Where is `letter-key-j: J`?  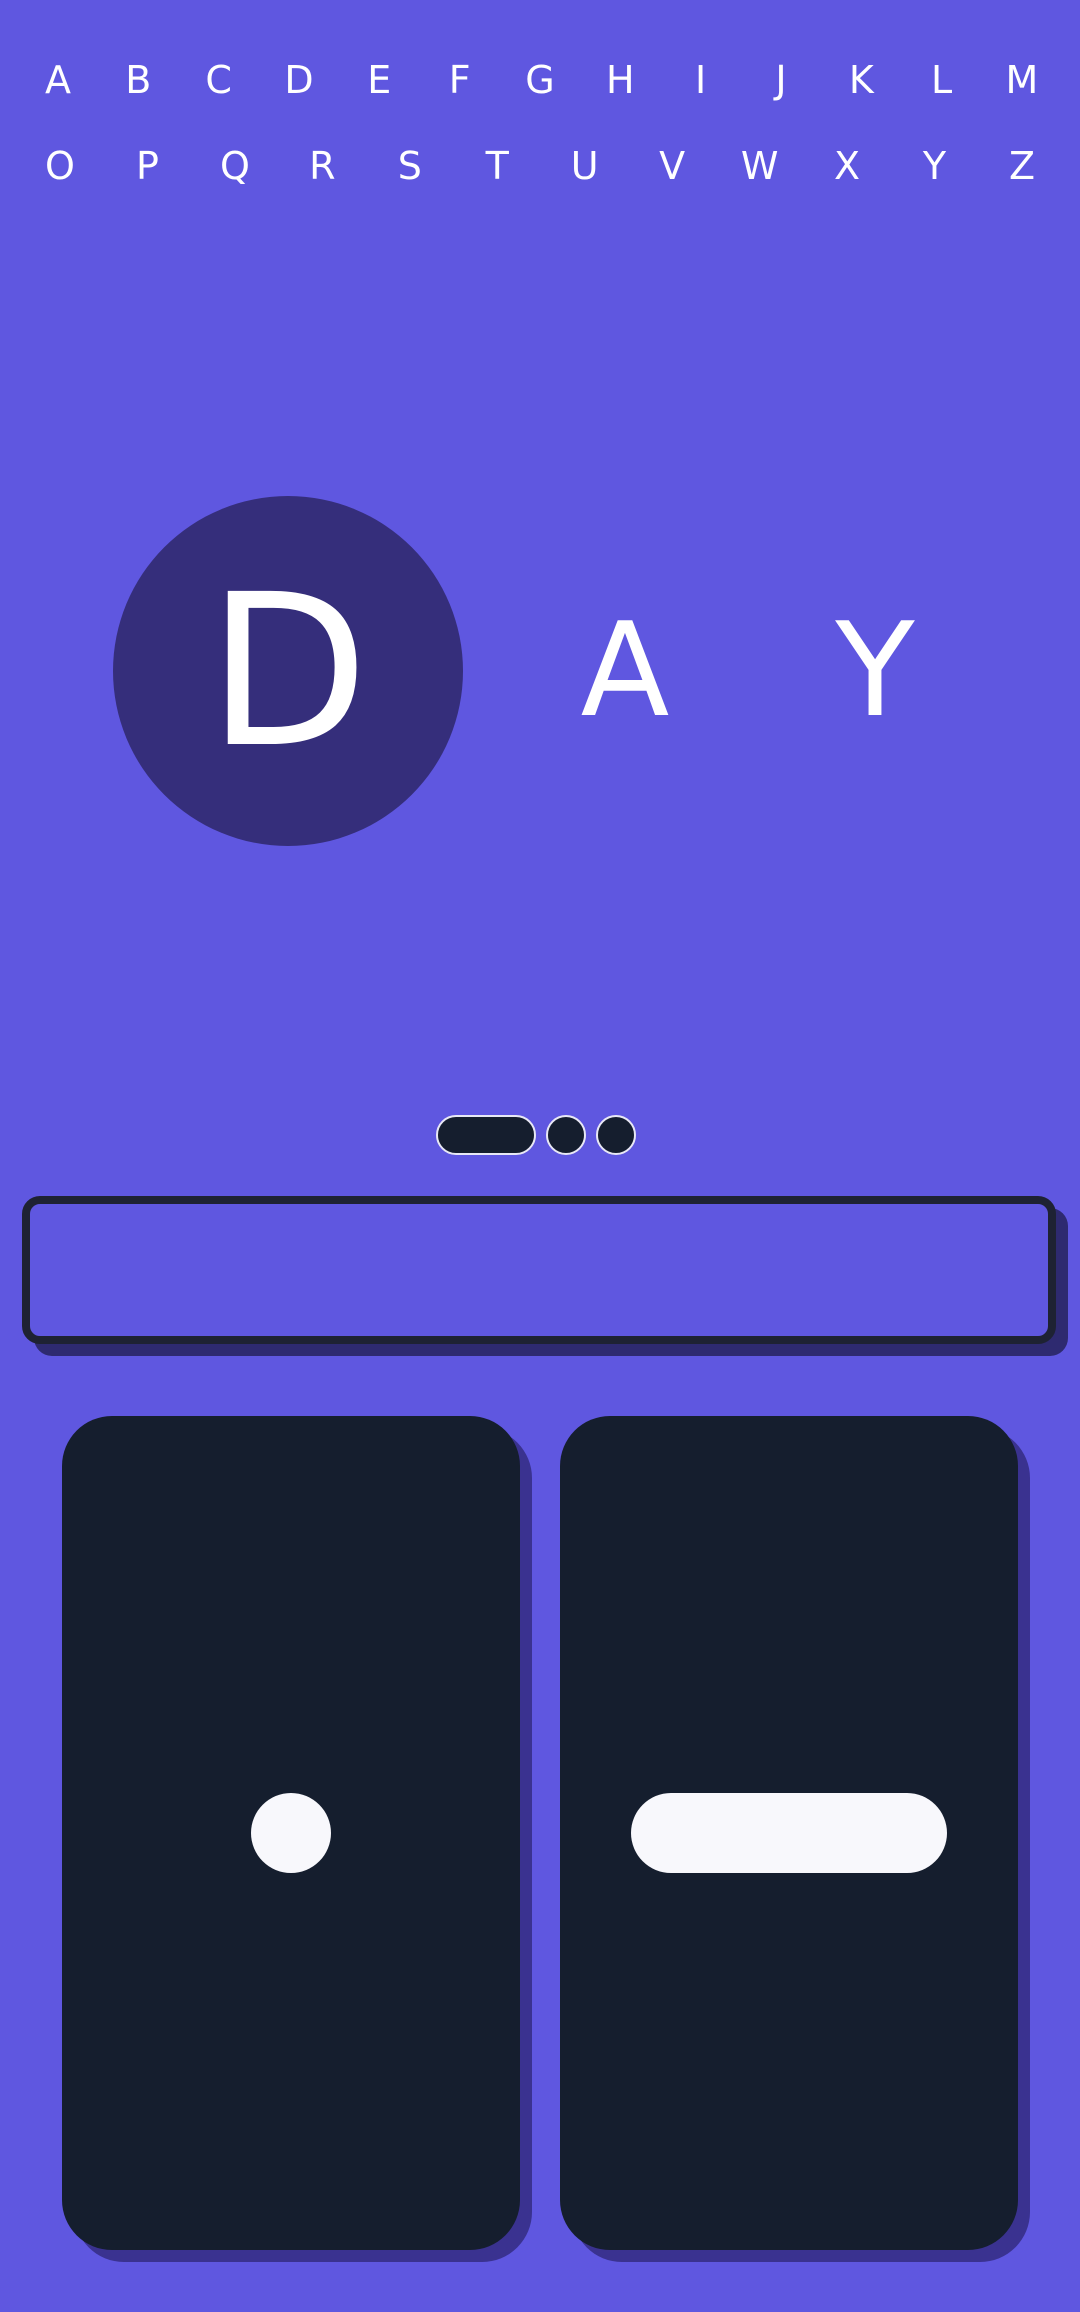 letter-key-j: J is located at coordinates (781, 80).